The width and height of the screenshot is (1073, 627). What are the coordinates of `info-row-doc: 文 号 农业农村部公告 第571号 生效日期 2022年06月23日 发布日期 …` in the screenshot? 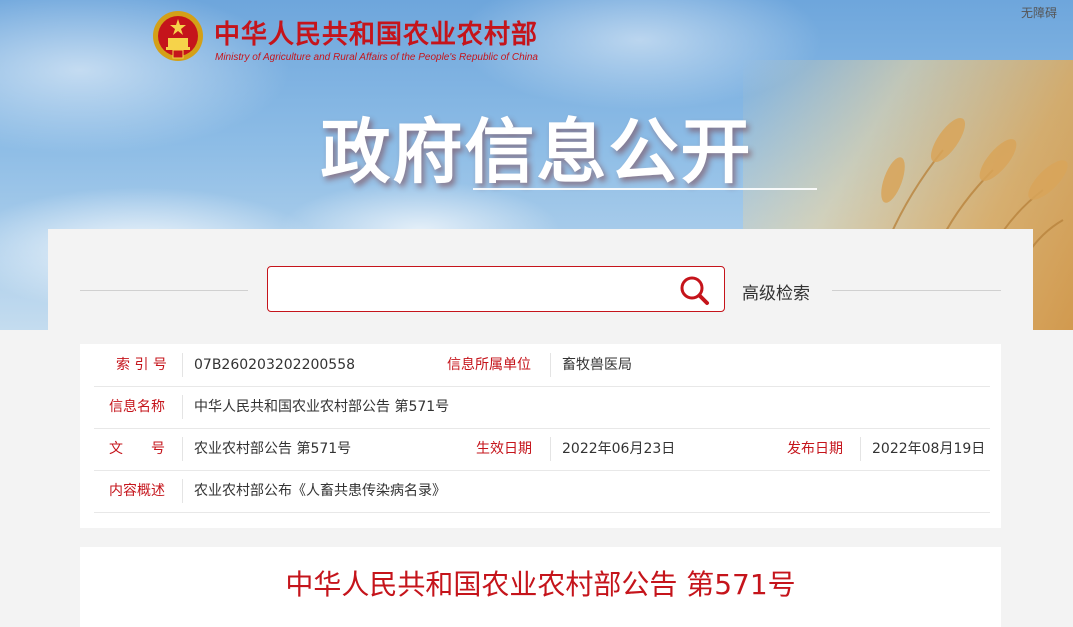 It's located at (542, 449).